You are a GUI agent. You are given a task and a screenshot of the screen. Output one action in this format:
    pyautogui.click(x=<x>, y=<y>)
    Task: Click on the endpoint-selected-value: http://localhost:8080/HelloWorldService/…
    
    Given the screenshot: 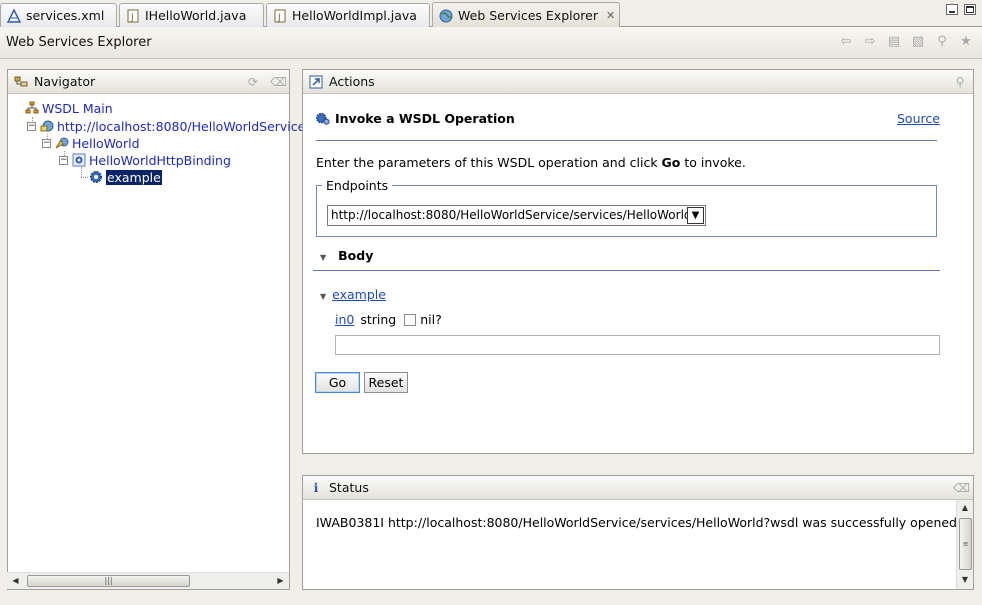 What is the action you would take?
    pyautogui.click(x=511, y=215)
    